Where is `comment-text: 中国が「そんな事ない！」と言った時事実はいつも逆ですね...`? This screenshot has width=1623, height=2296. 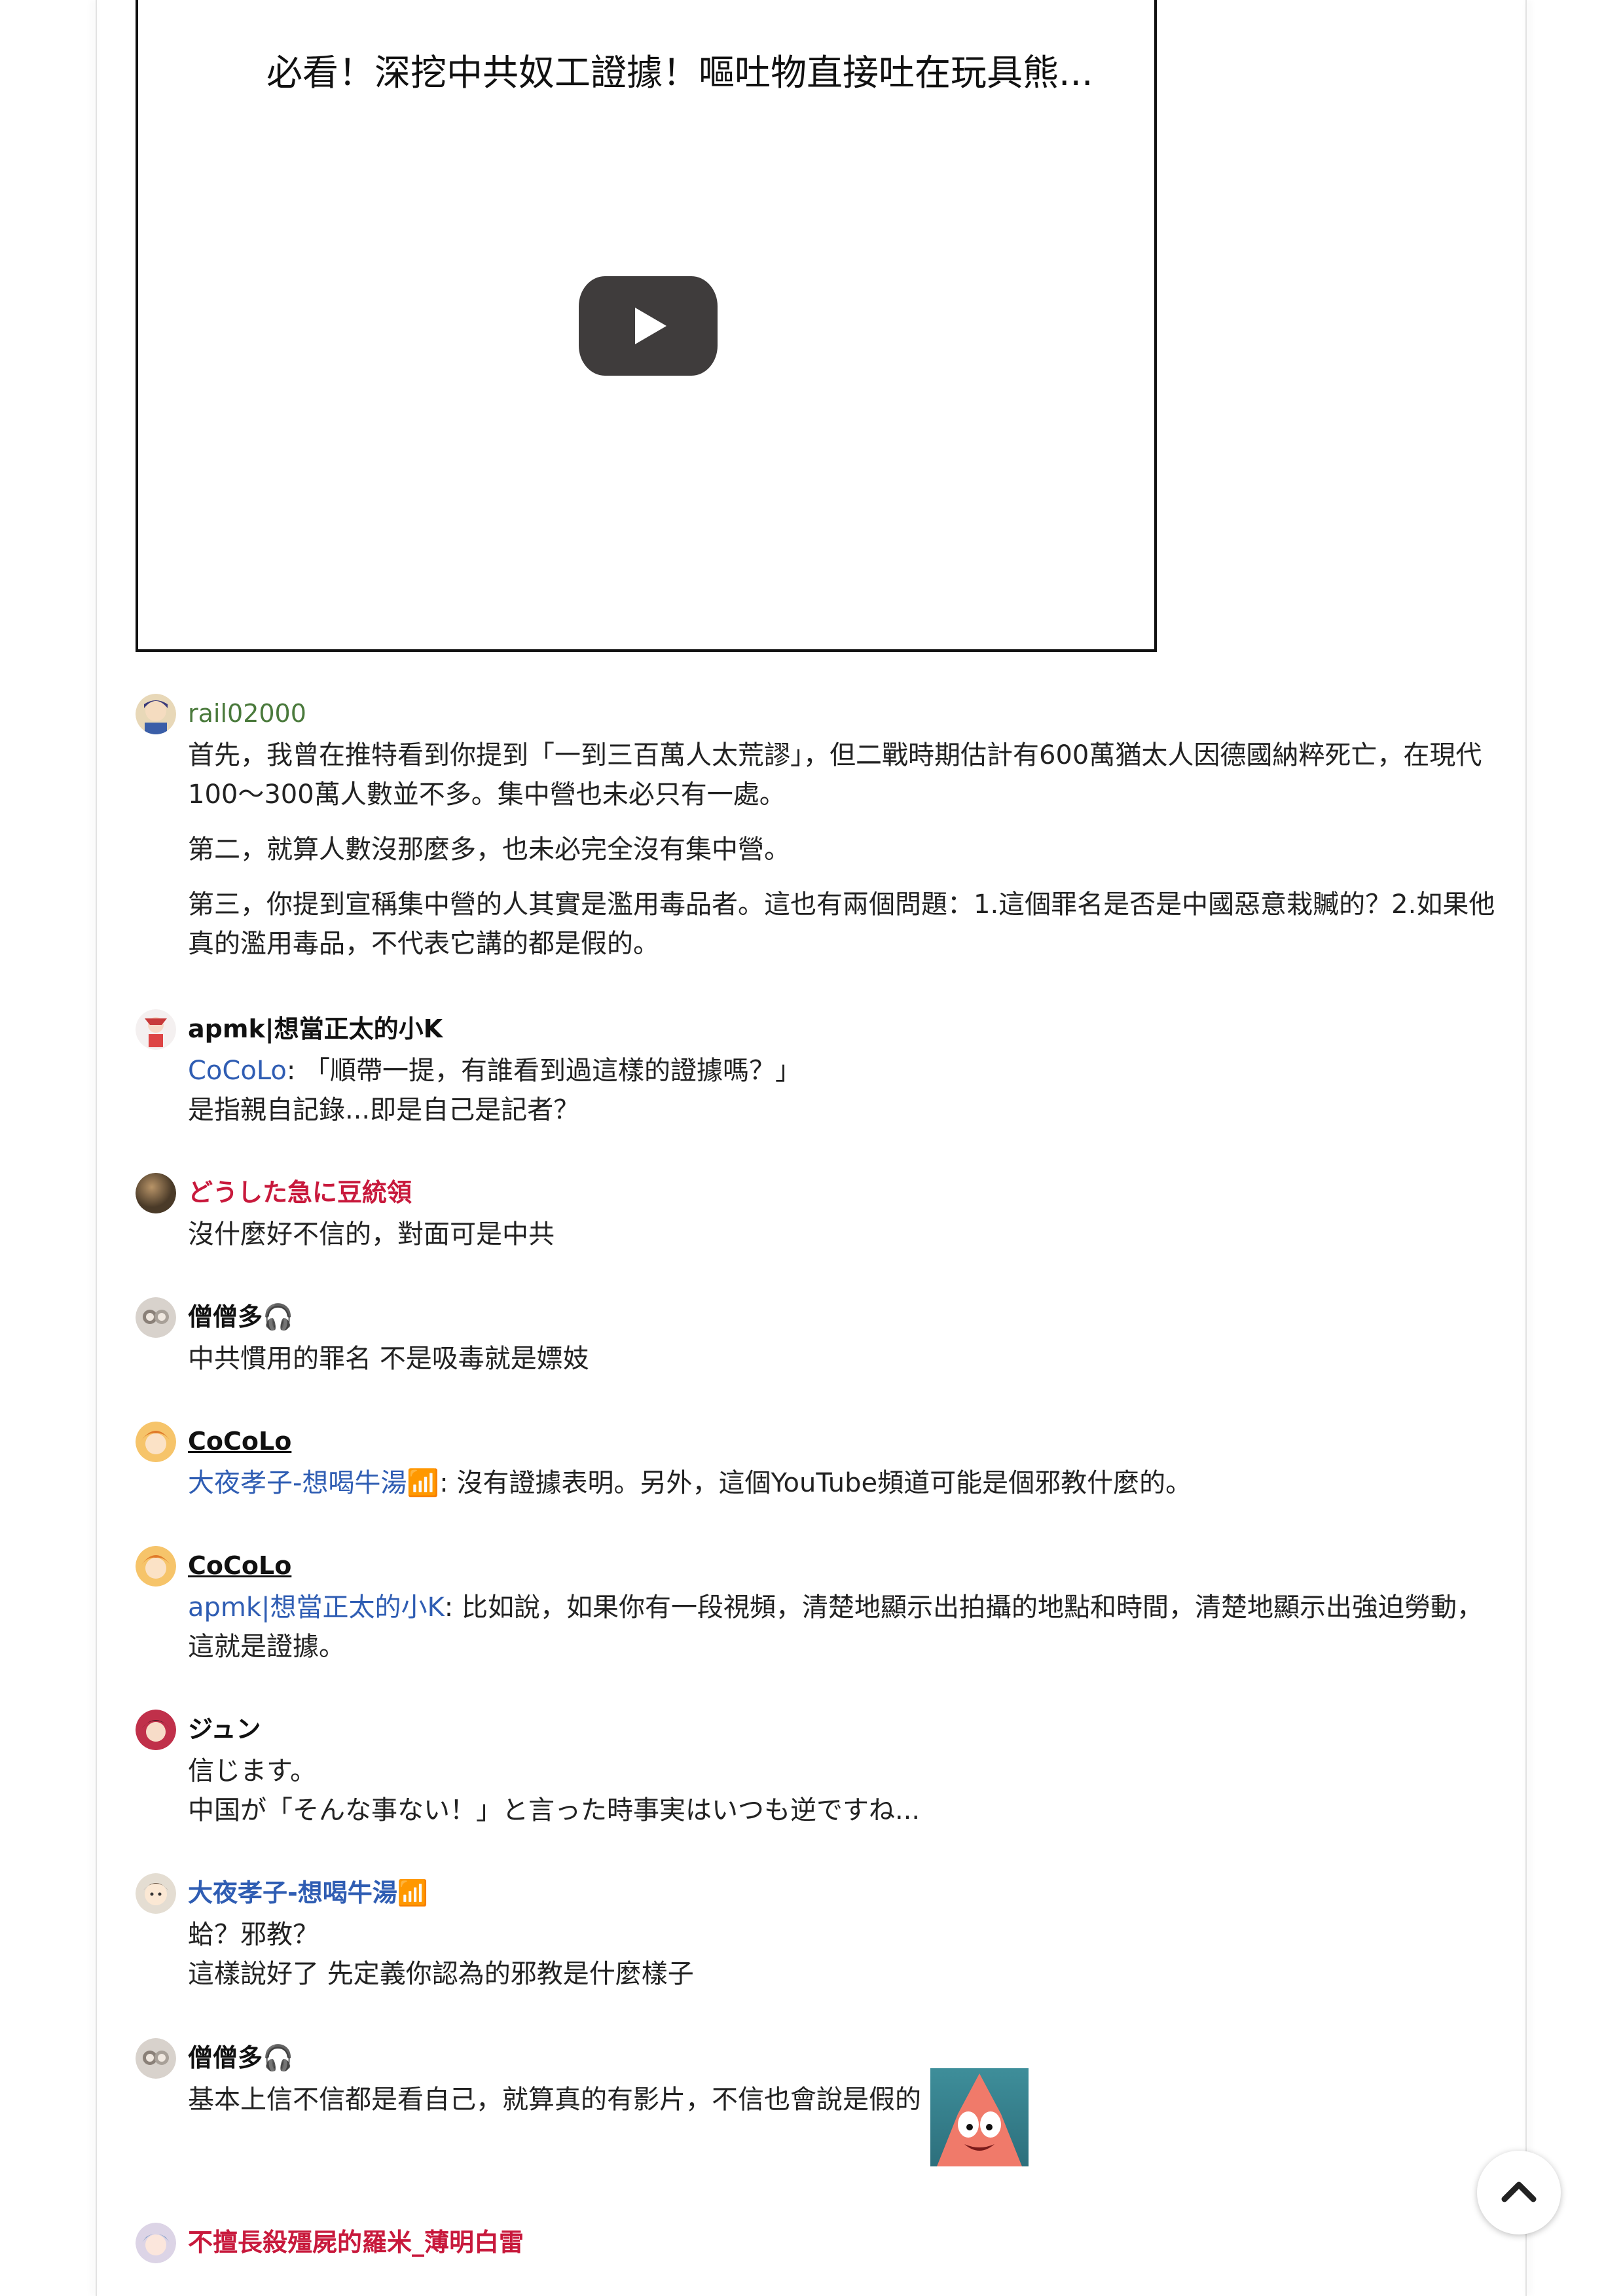
comment-text: 中国が「そんな事ない！」と言った時事実はいつも逆ですね... is located at coordinates (554, 1810).